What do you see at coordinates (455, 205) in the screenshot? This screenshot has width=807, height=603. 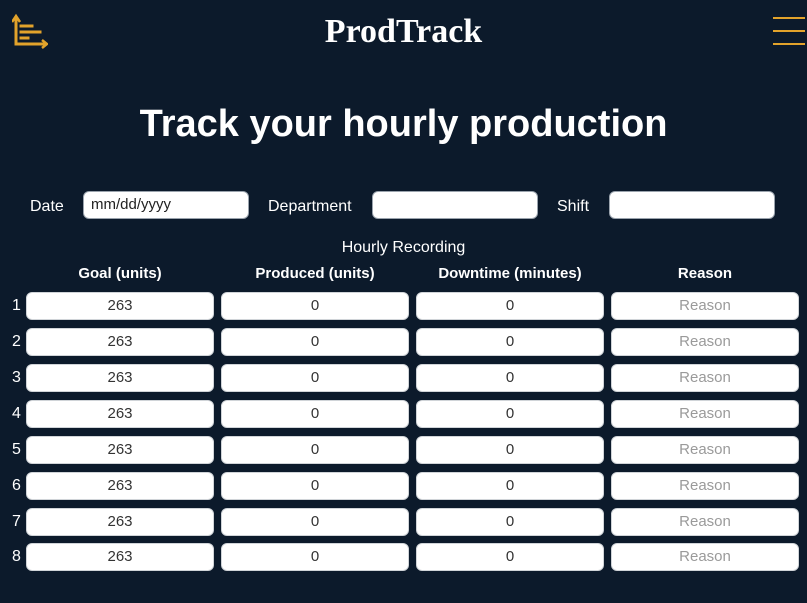 I see `department-input` at bounding box center [455, 205].